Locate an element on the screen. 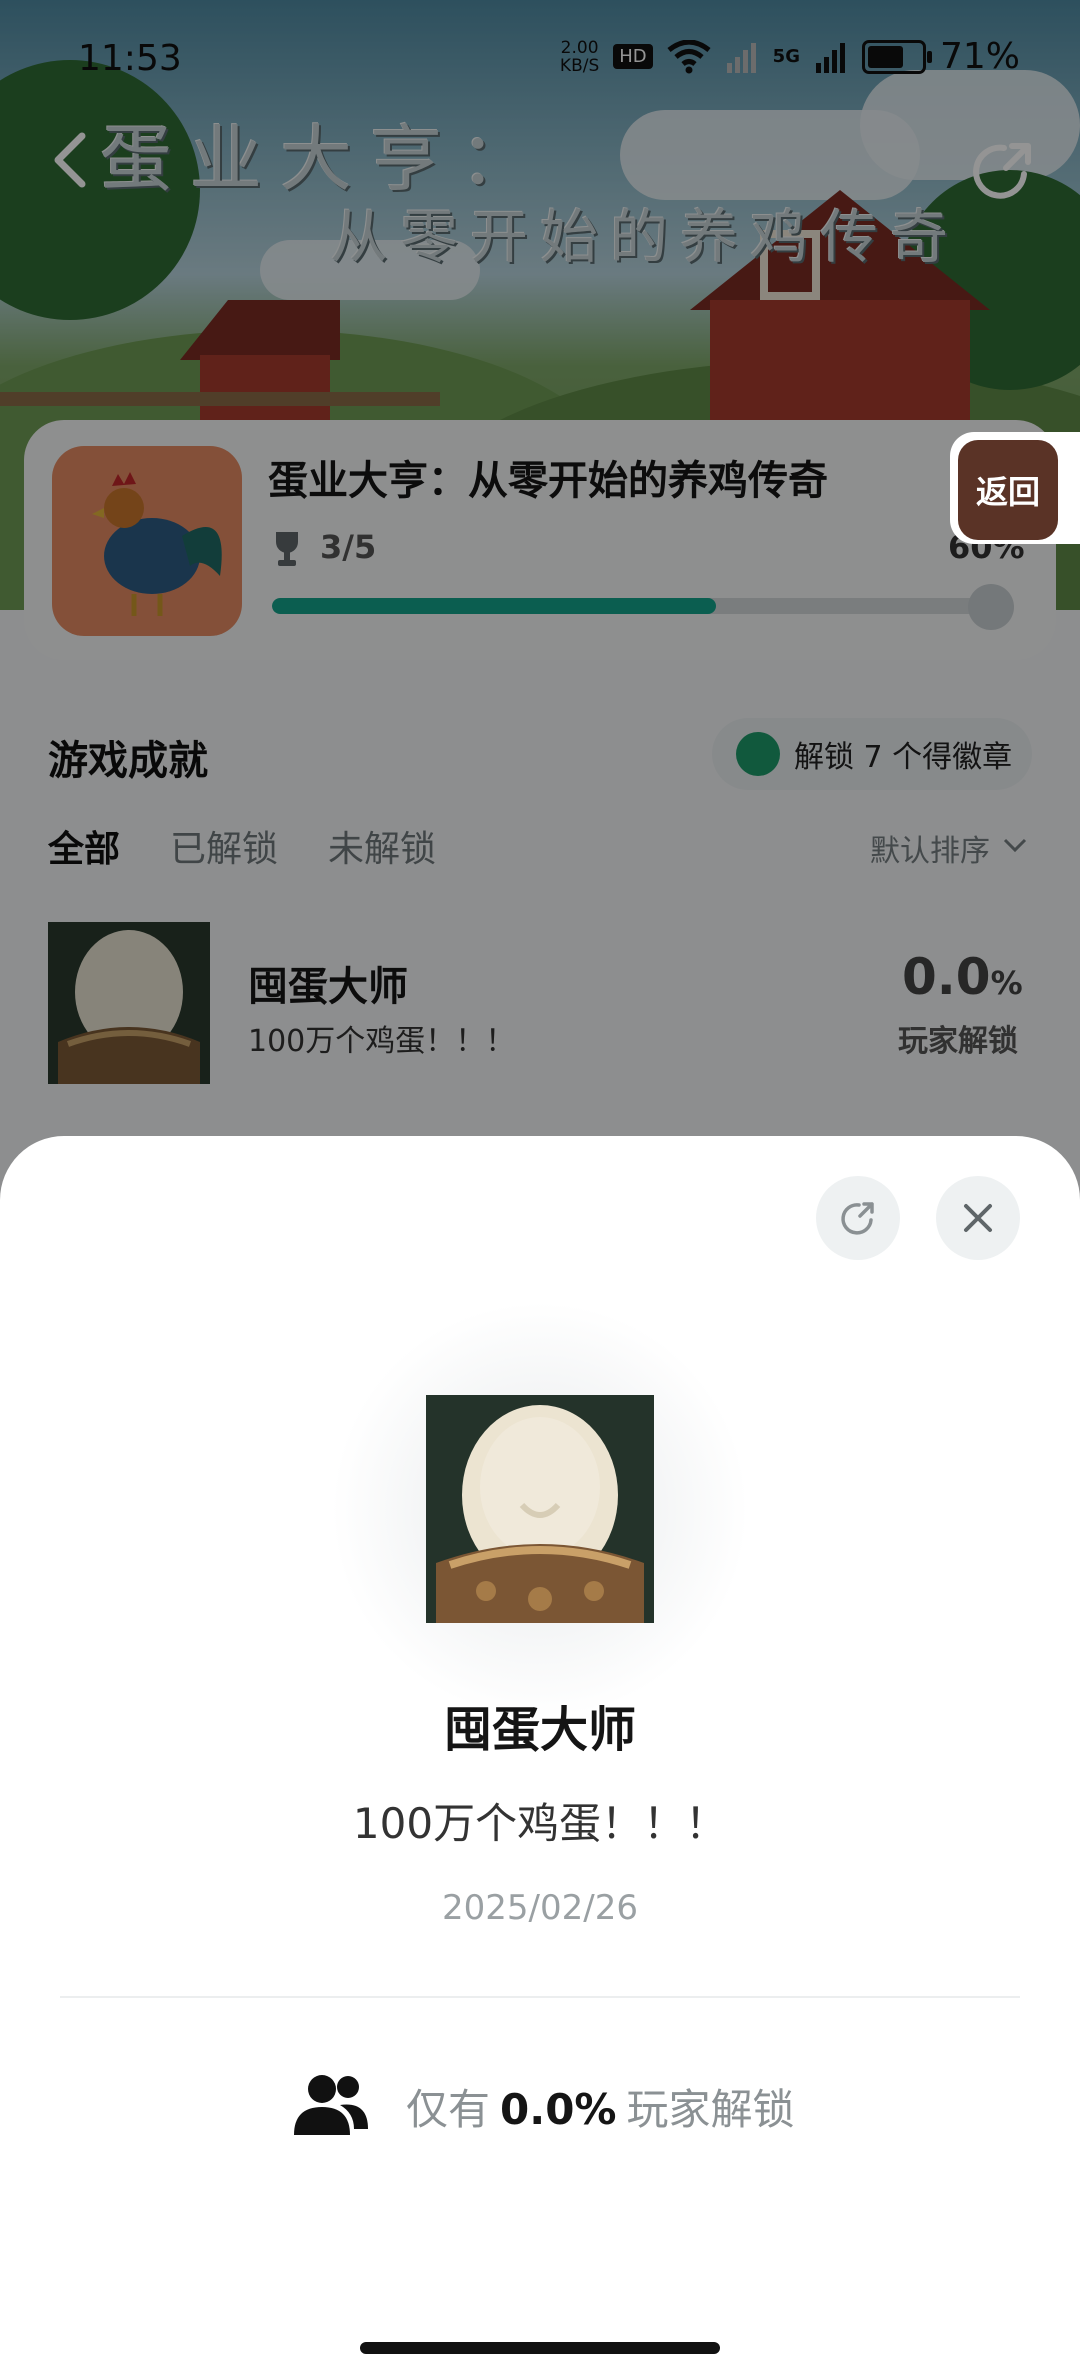 This screenshot has height=2376, width=1080. users-icon is located at coordinates (331, 2105).